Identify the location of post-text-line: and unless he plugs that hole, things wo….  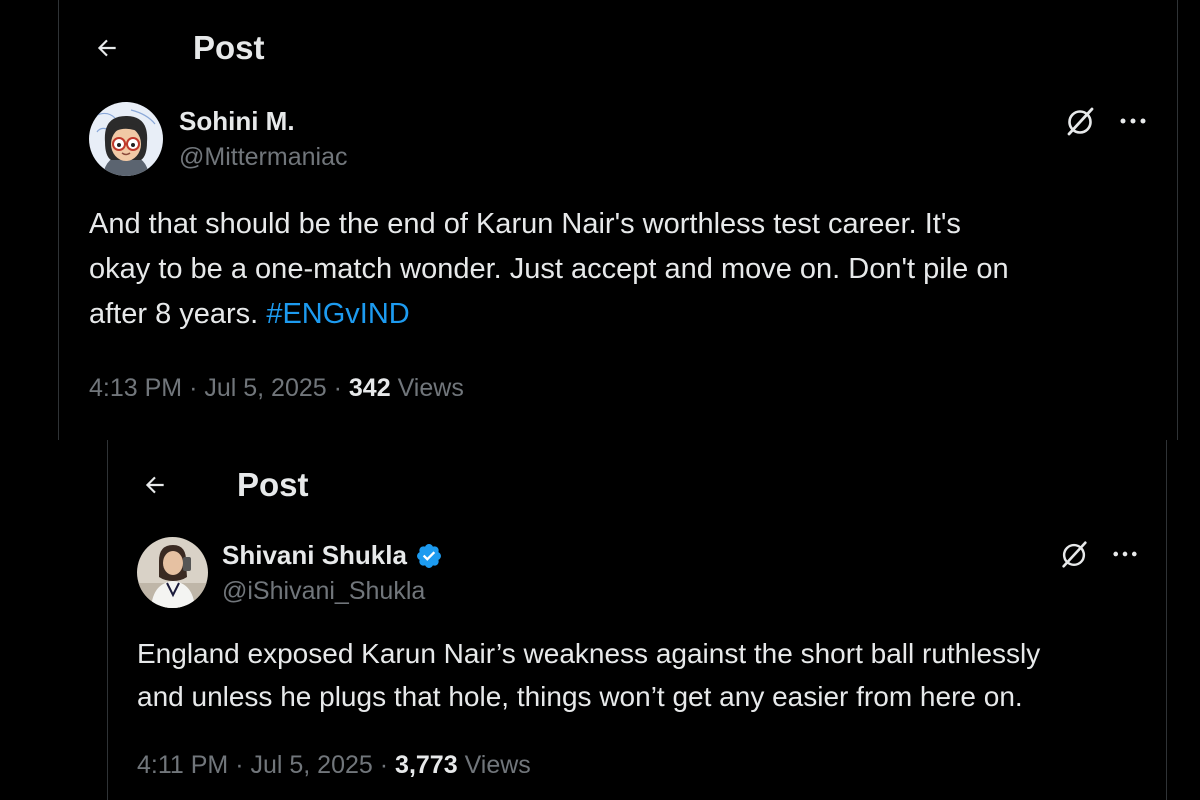
(580, 696).